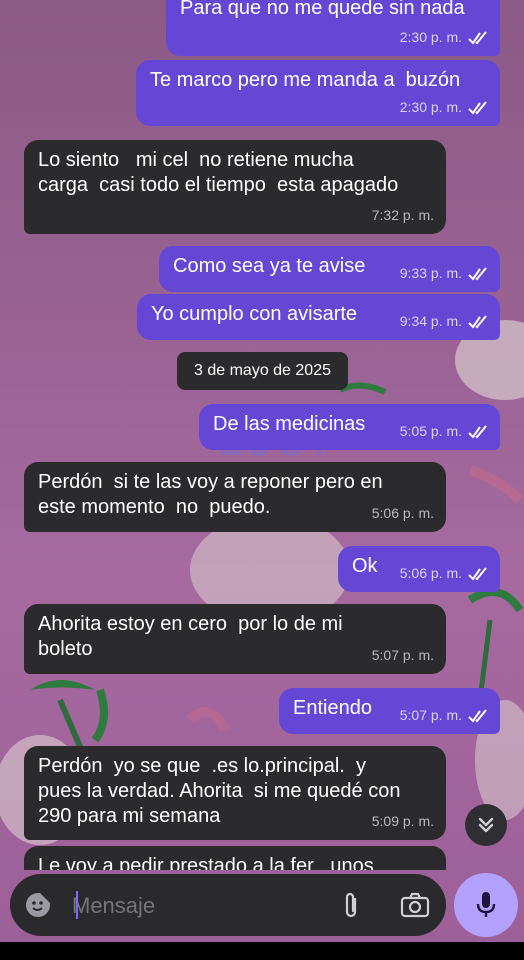 This screenshot has width=524, height=960. I want to click on message-time: 9:34 p. m., so click(430, 321).